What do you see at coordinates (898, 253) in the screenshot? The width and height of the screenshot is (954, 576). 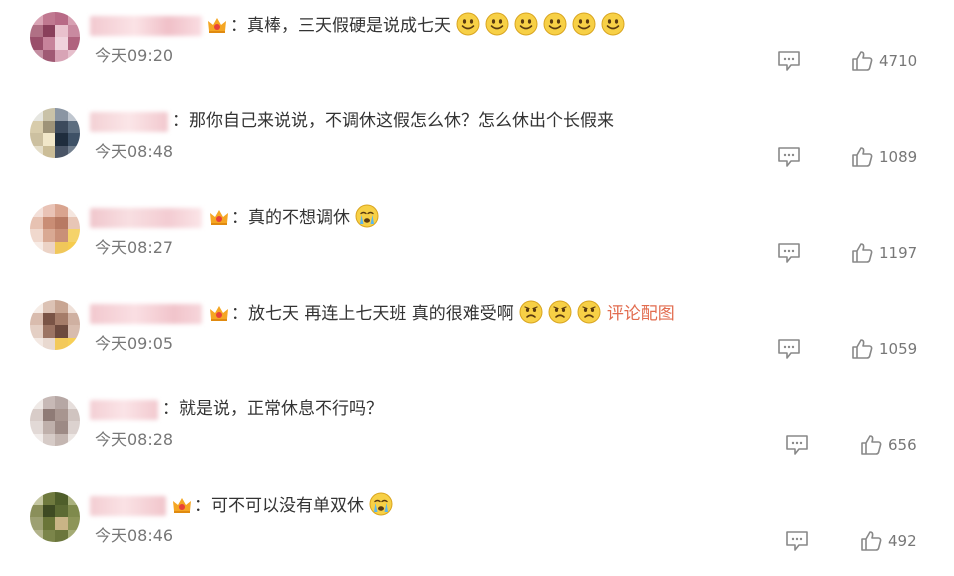 I see `like-count: 1197` at bounding box center [898, 253].